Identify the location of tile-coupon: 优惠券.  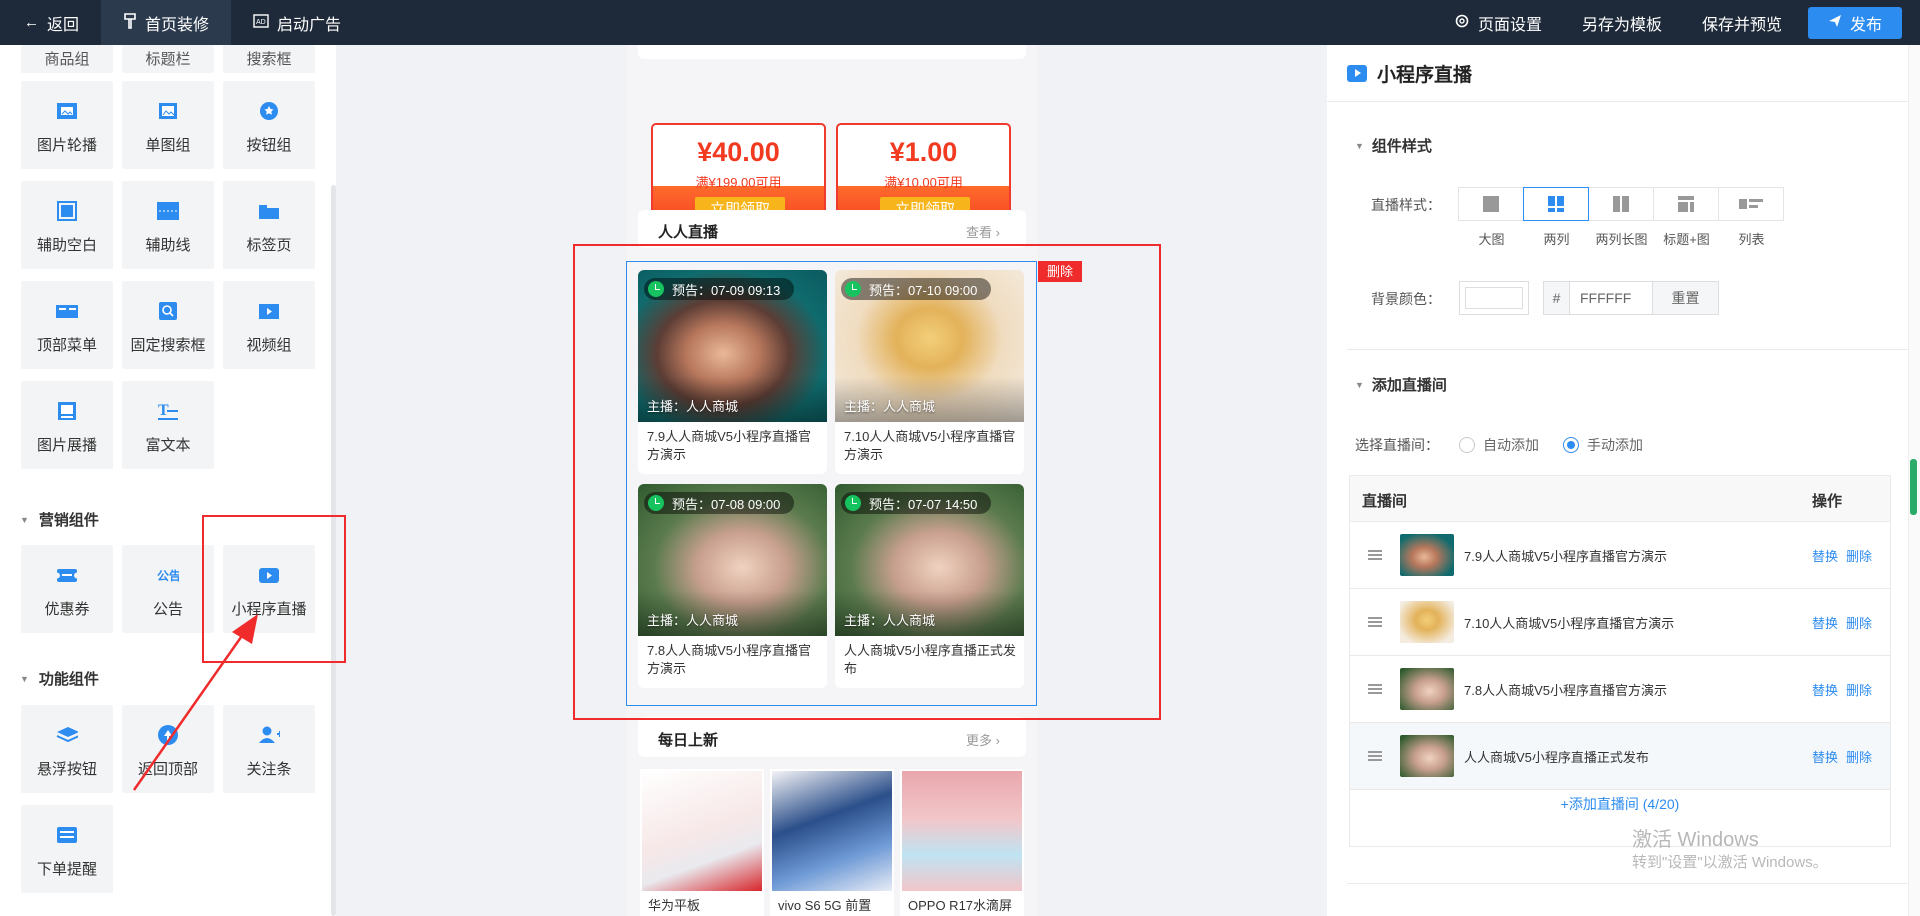
(67, 589).